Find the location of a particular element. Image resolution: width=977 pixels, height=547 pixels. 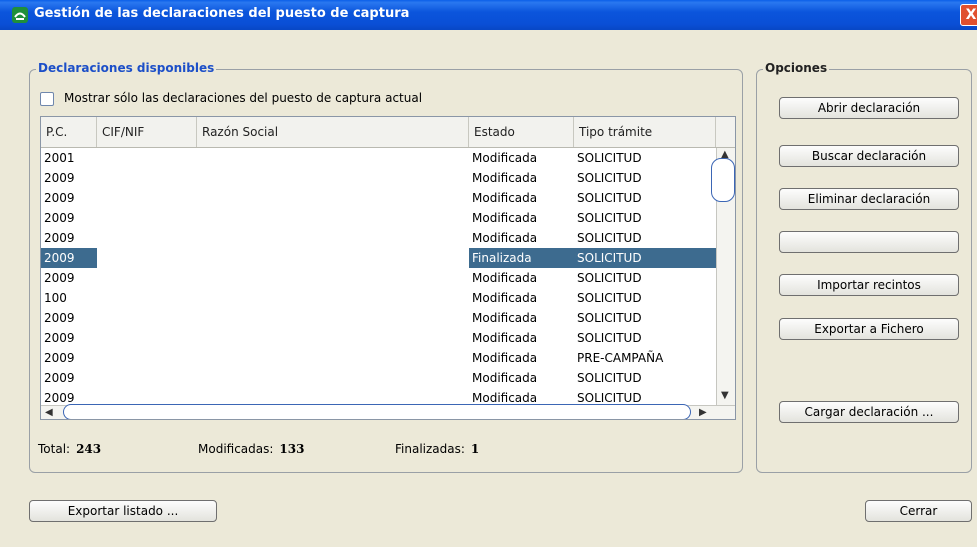

table-row: 2009 Modificada PRE-CAMPAÑA is located at coordinates (378, 358).